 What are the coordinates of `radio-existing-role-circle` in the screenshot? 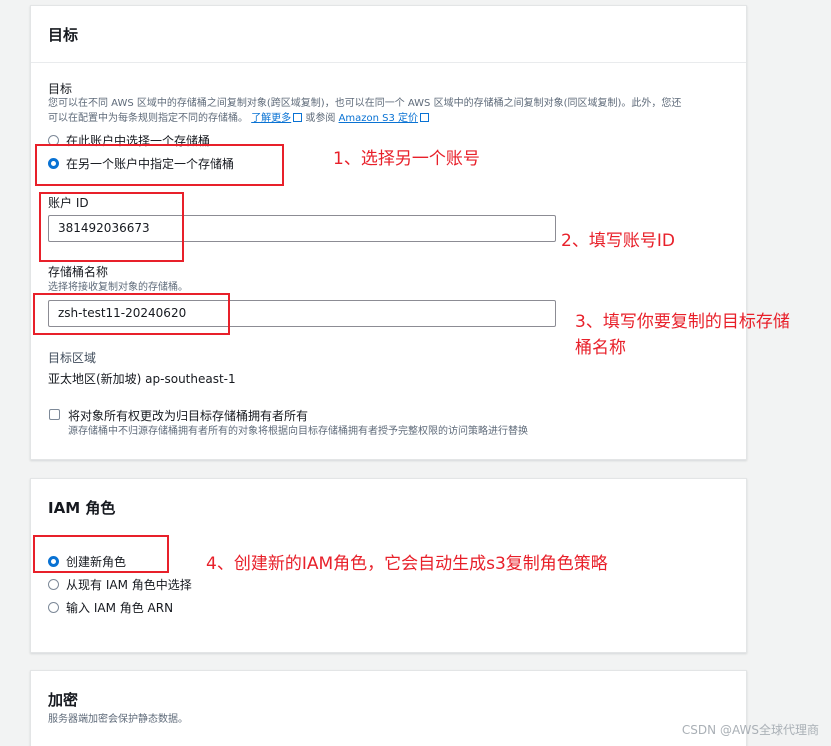 It's located at (53, 584).